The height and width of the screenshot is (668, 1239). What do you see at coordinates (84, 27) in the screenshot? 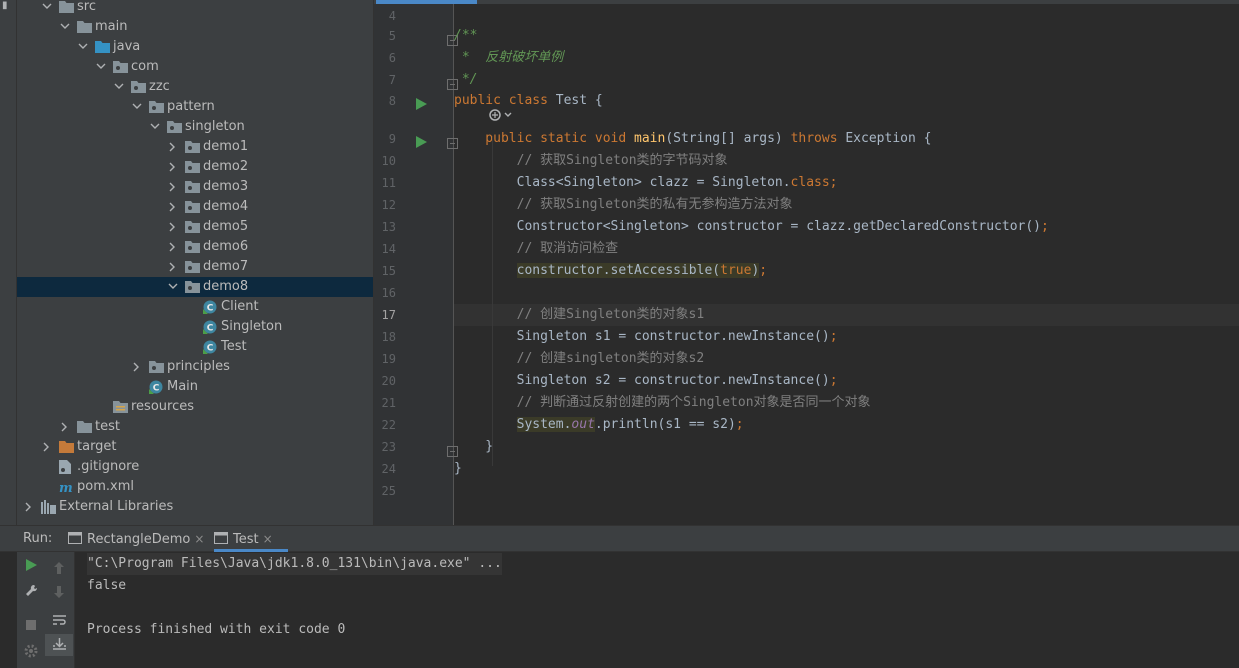
I see `folder-icon` at bounding box center [84, 27].